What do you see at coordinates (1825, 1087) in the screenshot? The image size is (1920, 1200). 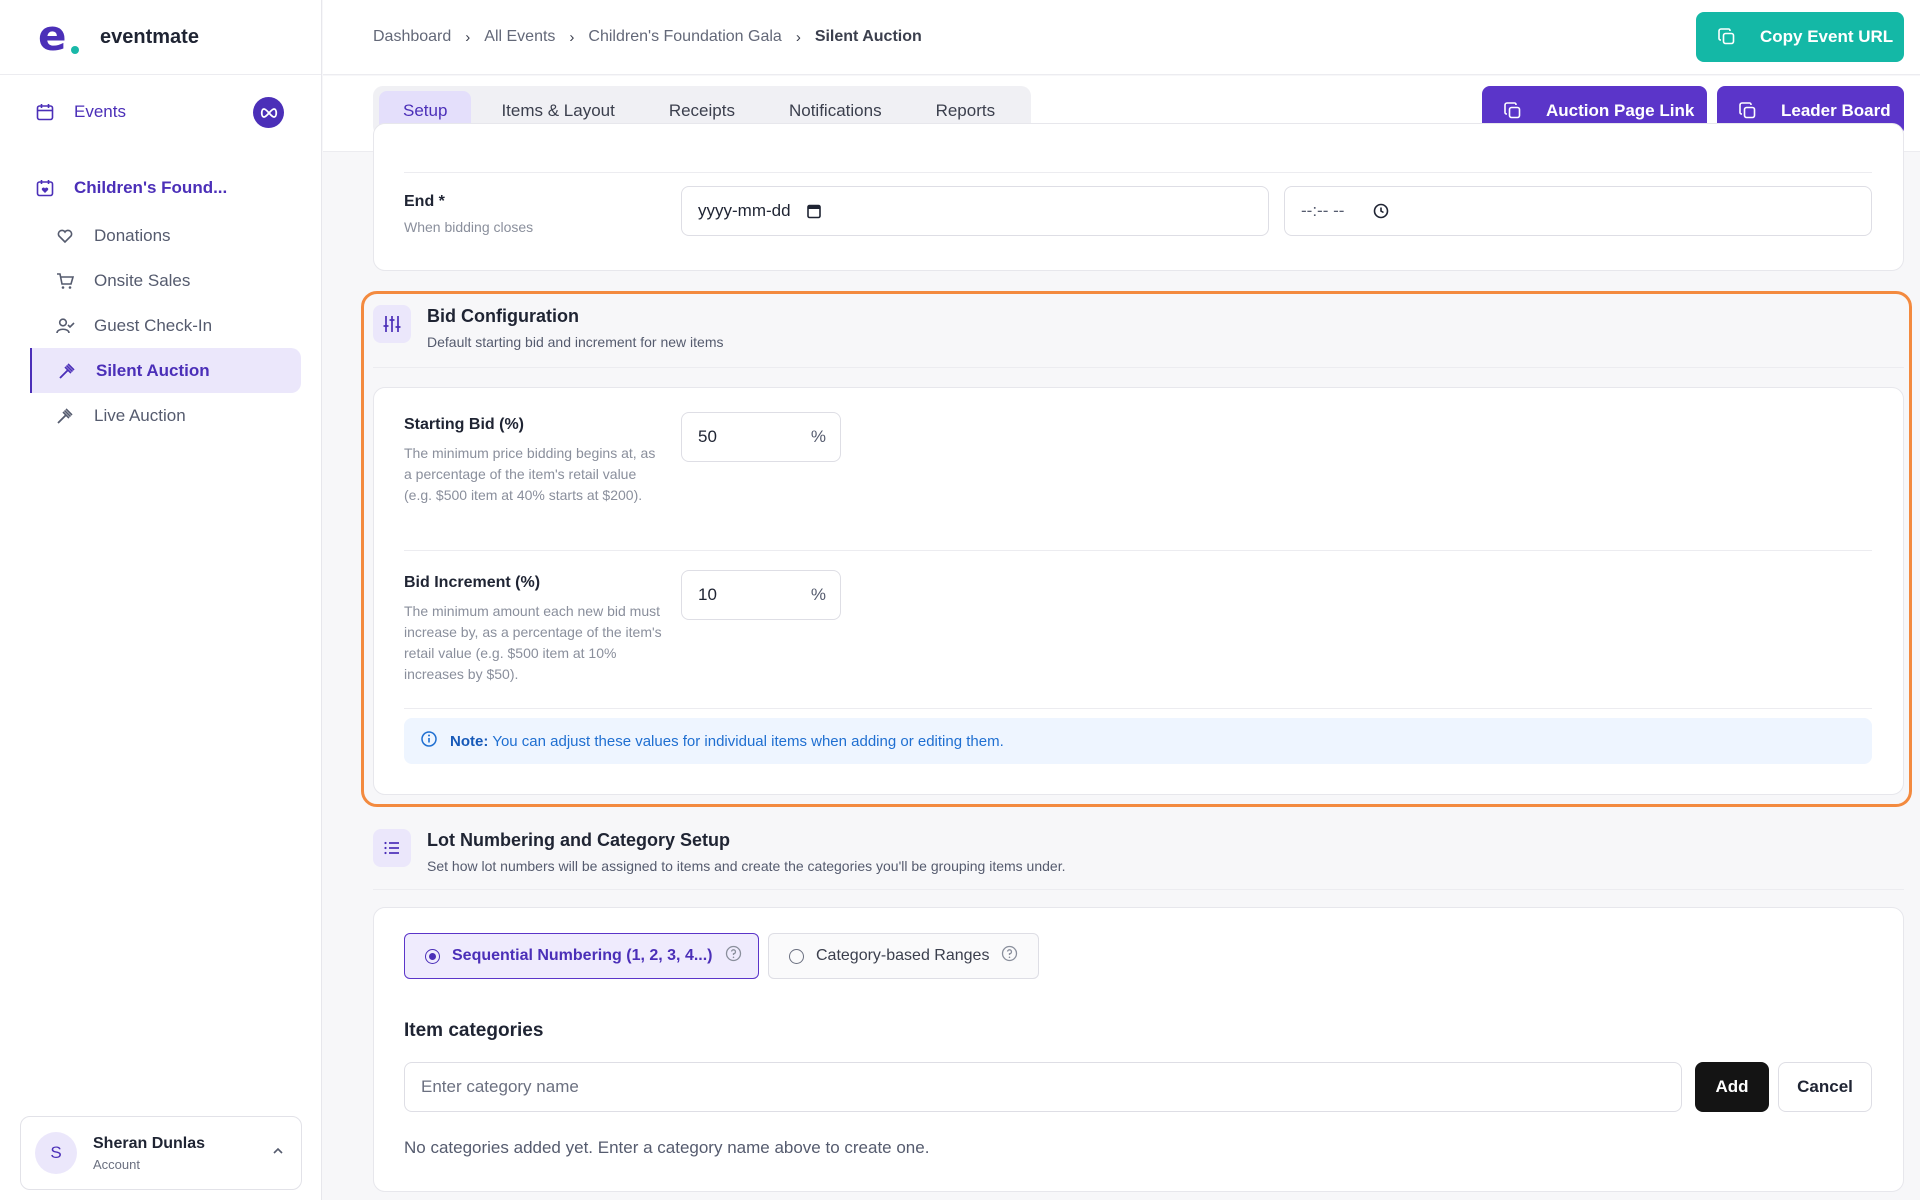 I see `cancel-button: Cancel` at bounding box center [1825, 1087].